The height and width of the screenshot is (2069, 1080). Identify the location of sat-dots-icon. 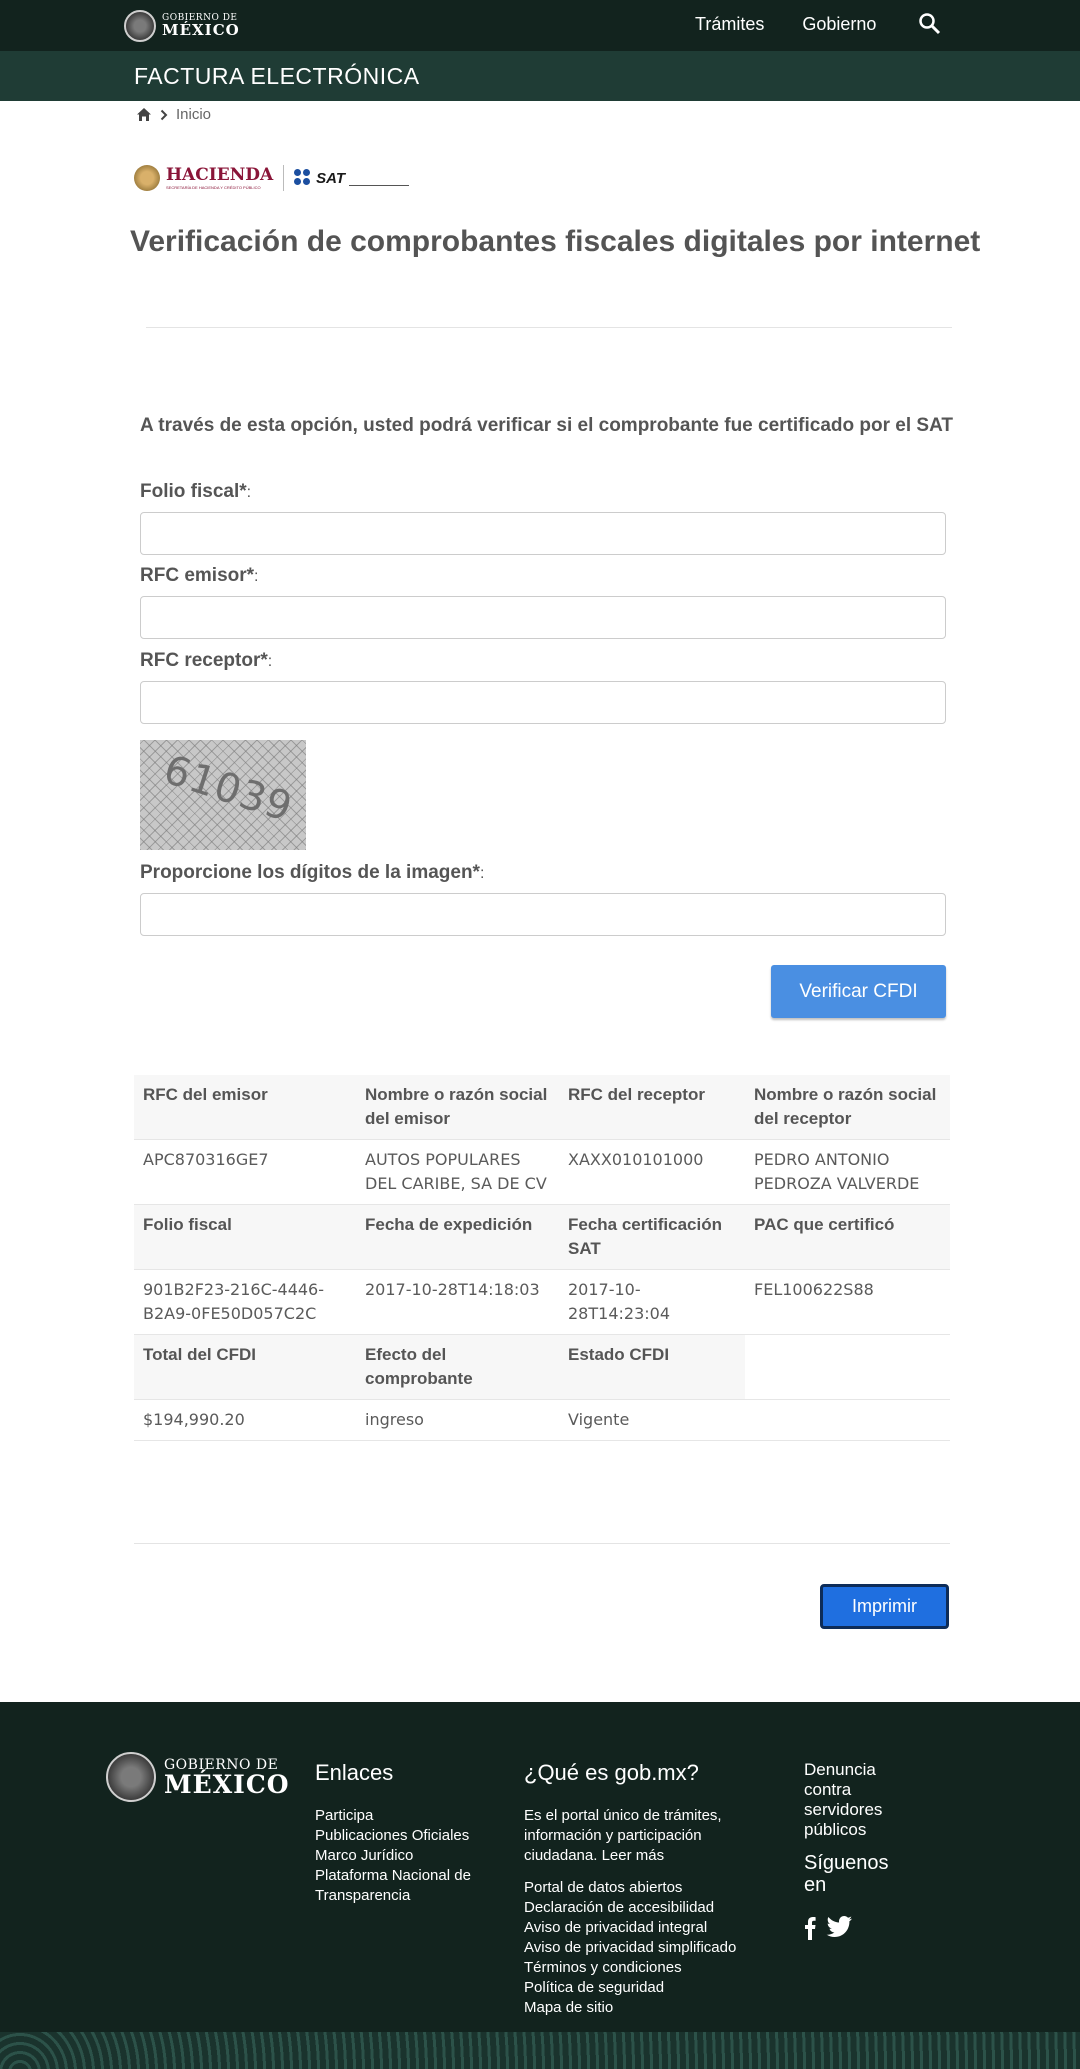
(303, 178).